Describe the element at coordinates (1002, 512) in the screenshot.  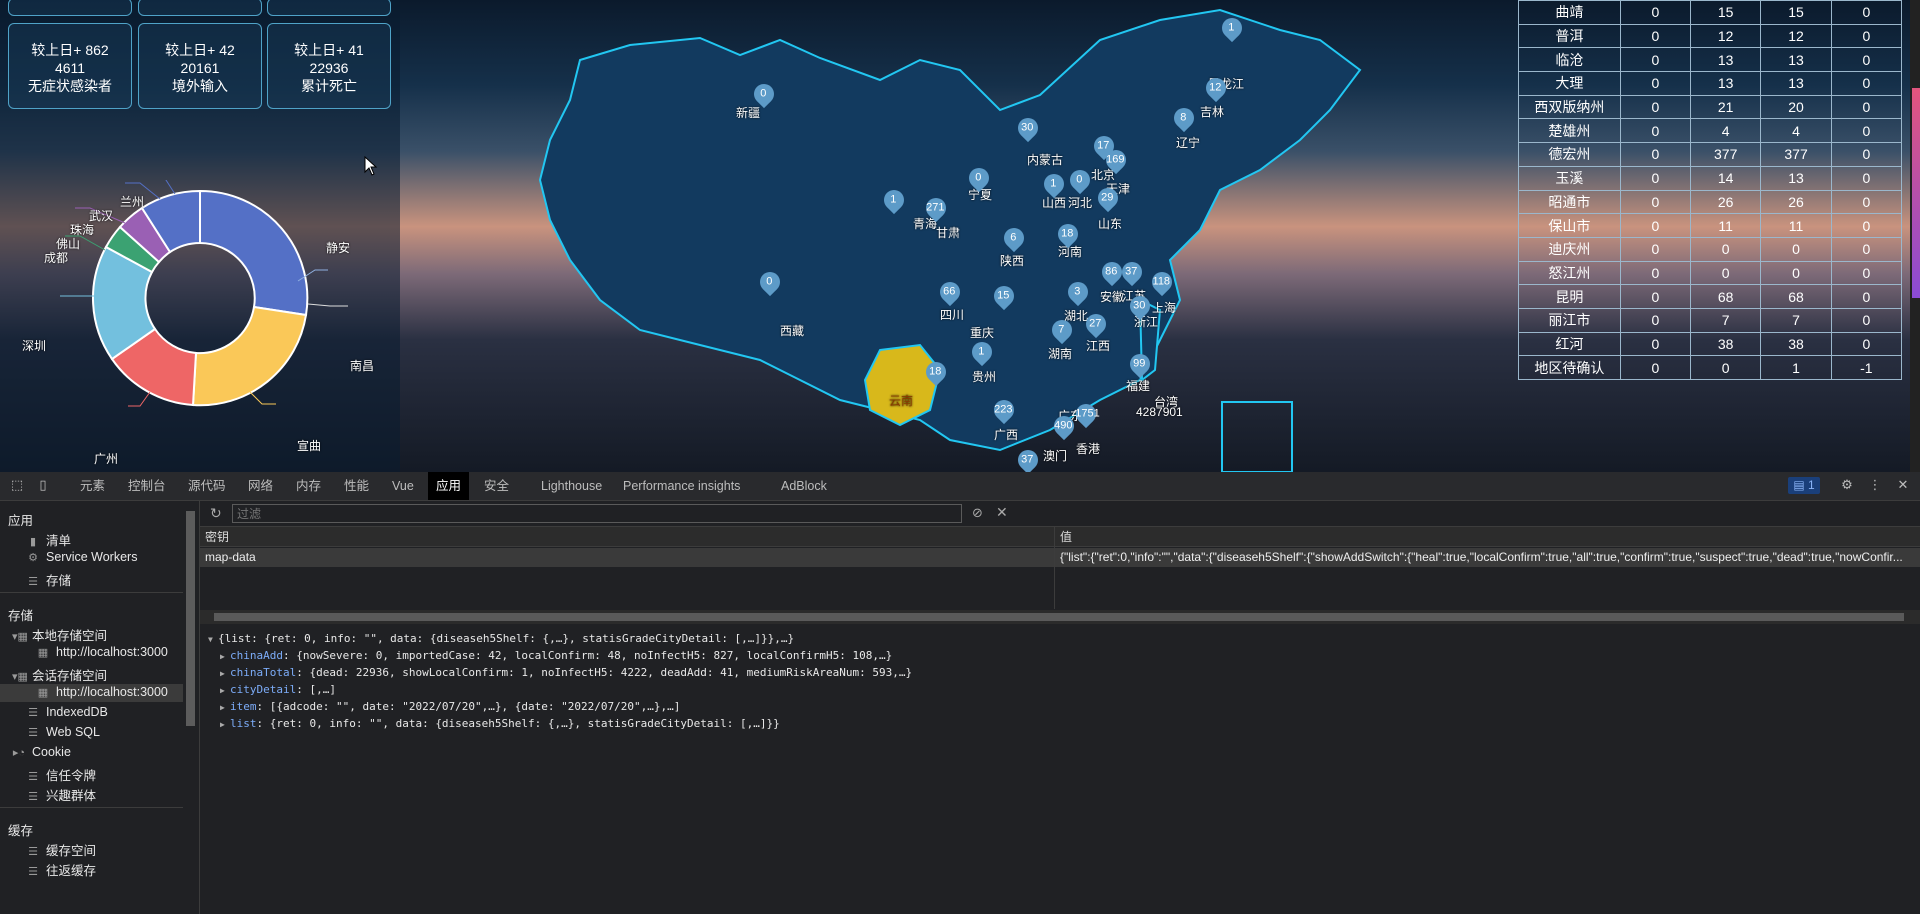
I see `delete-selected-icon: ✕` at that location.